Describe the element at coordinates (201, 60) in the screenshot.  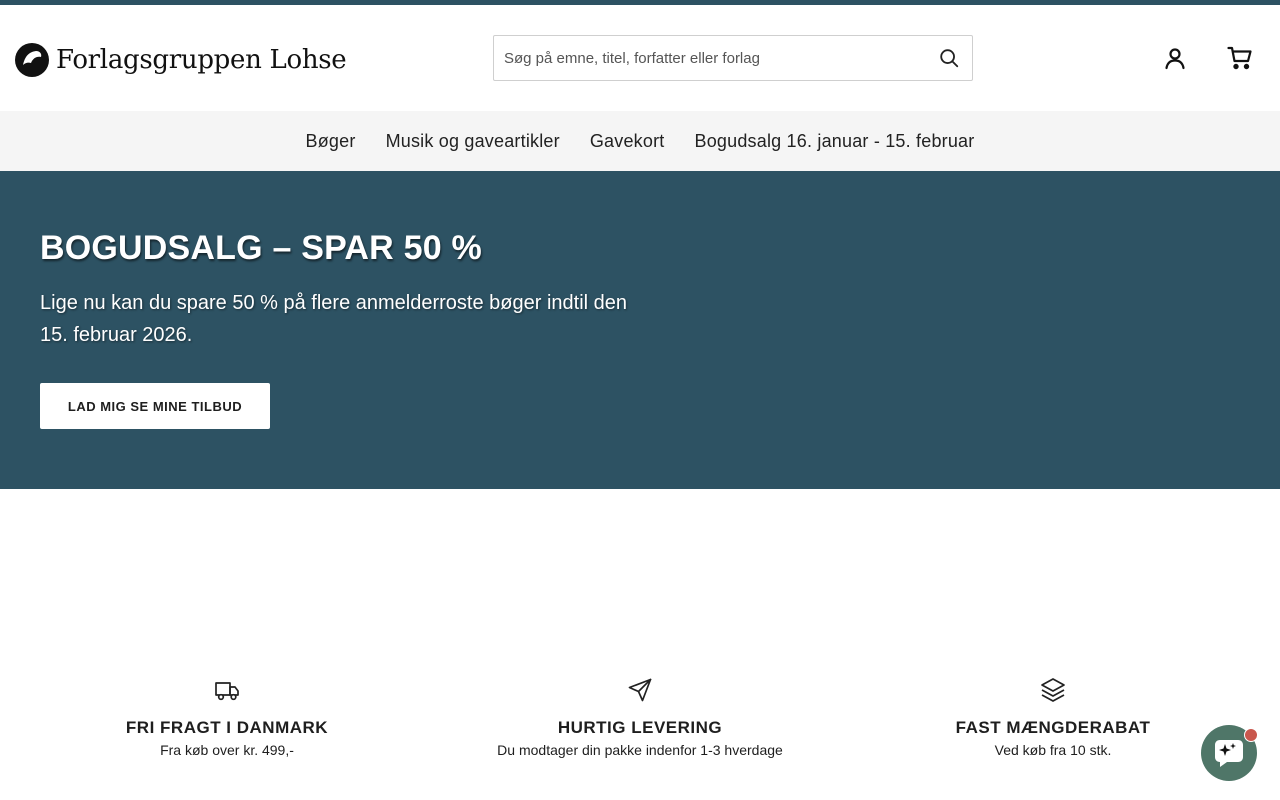
I see `site-name: Forlagsgruppen Lohse` at that location.